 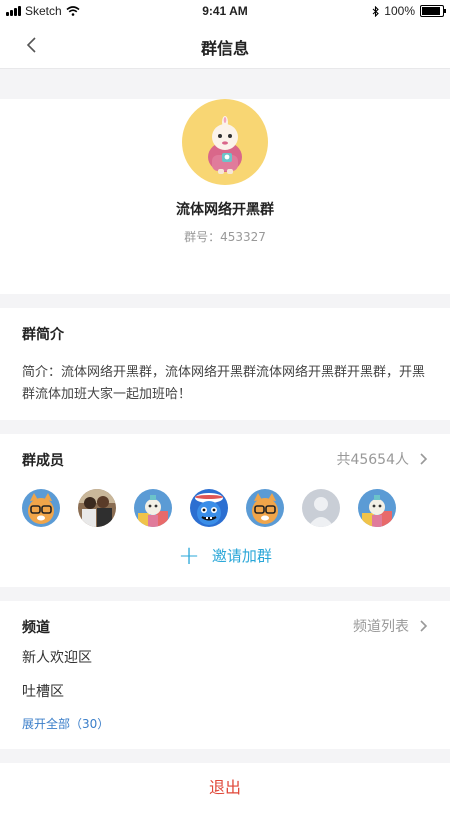 I want to click on plus-icon: +, so click(x=189, y=555).